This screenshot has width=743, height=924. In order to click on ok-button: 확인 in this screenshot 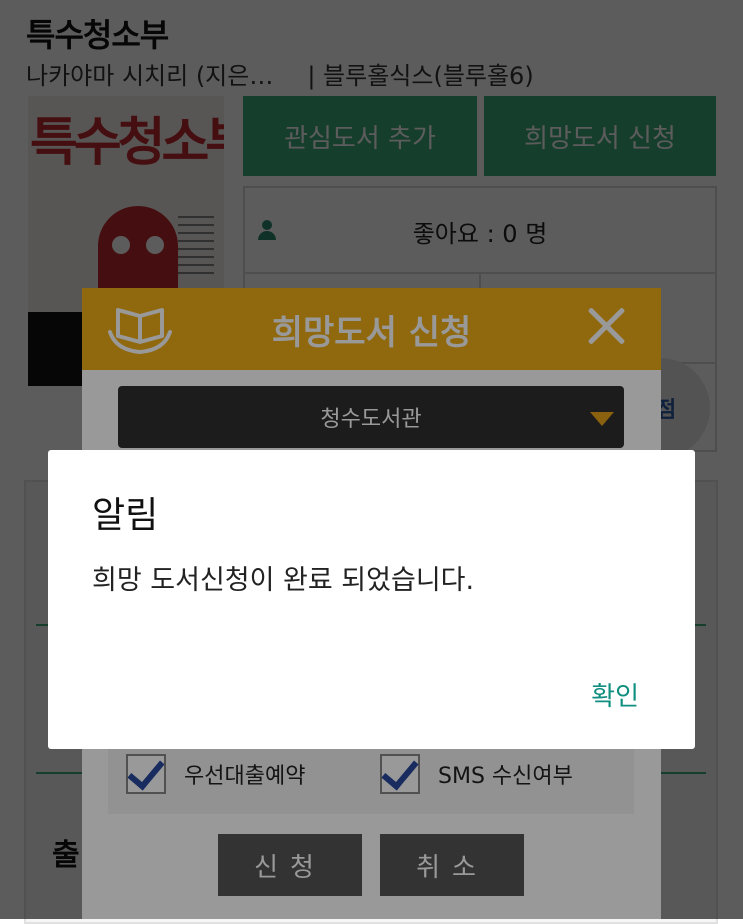, I will do `click(615, 694)`.